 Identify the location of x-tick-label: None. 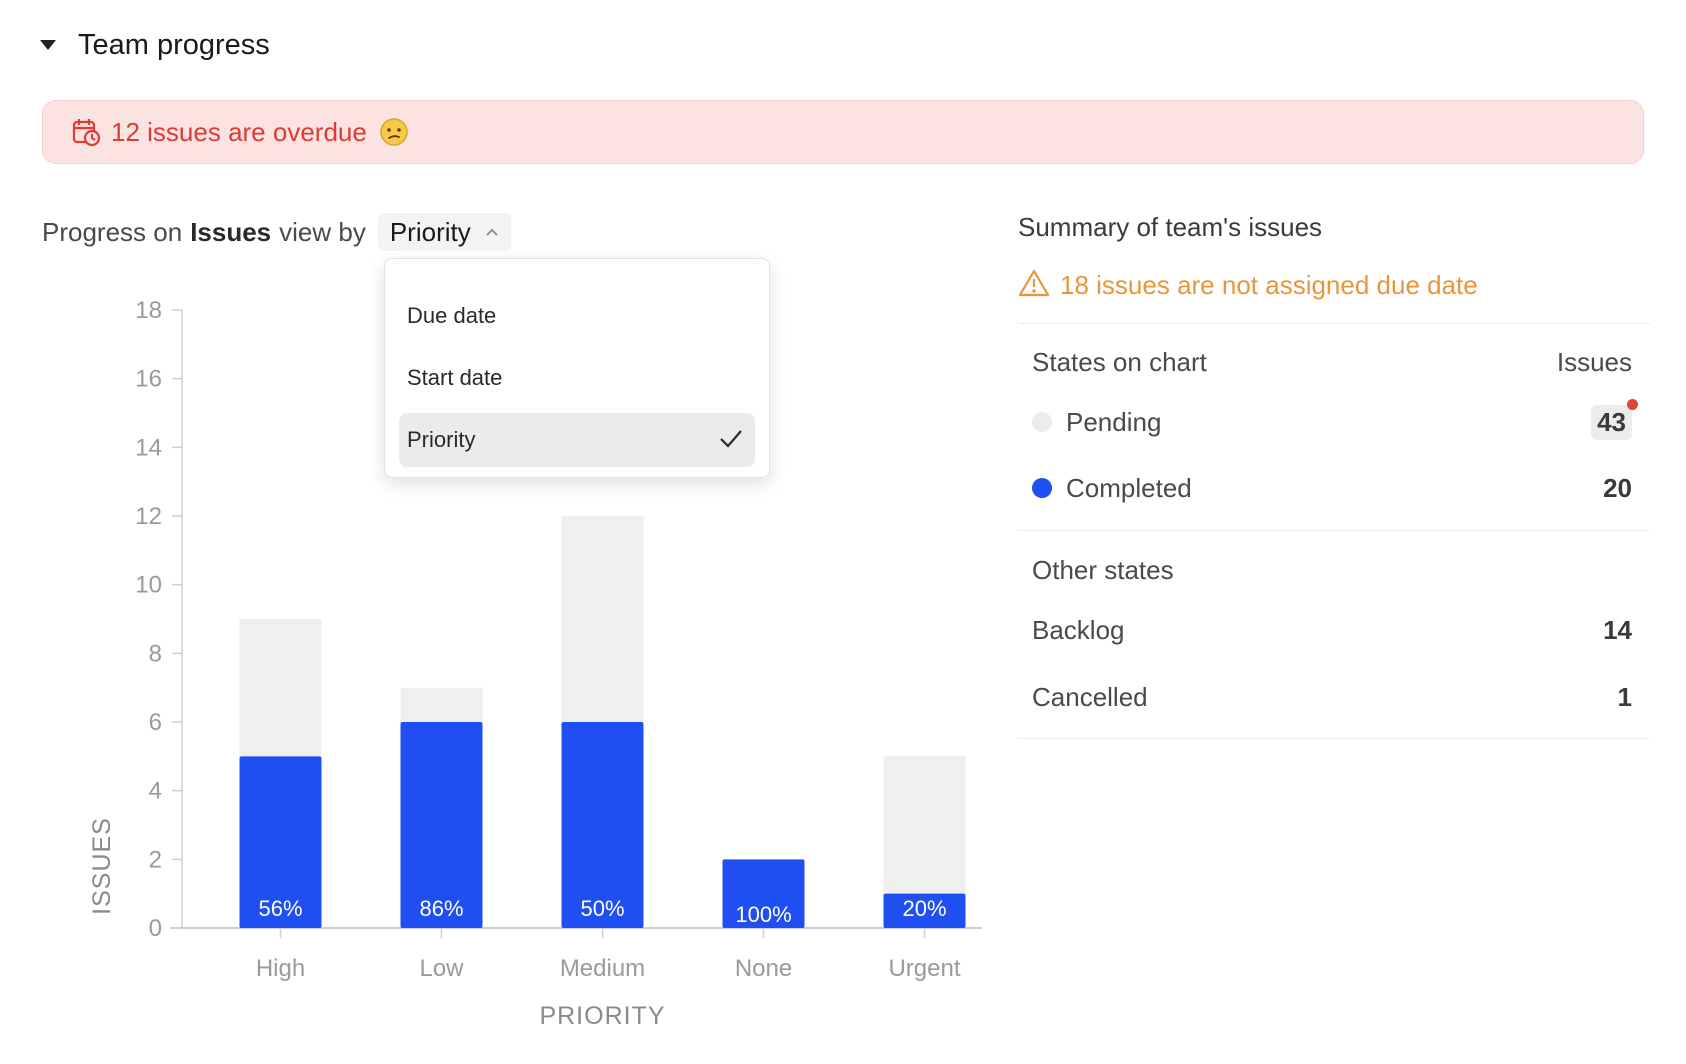
(763, 968).